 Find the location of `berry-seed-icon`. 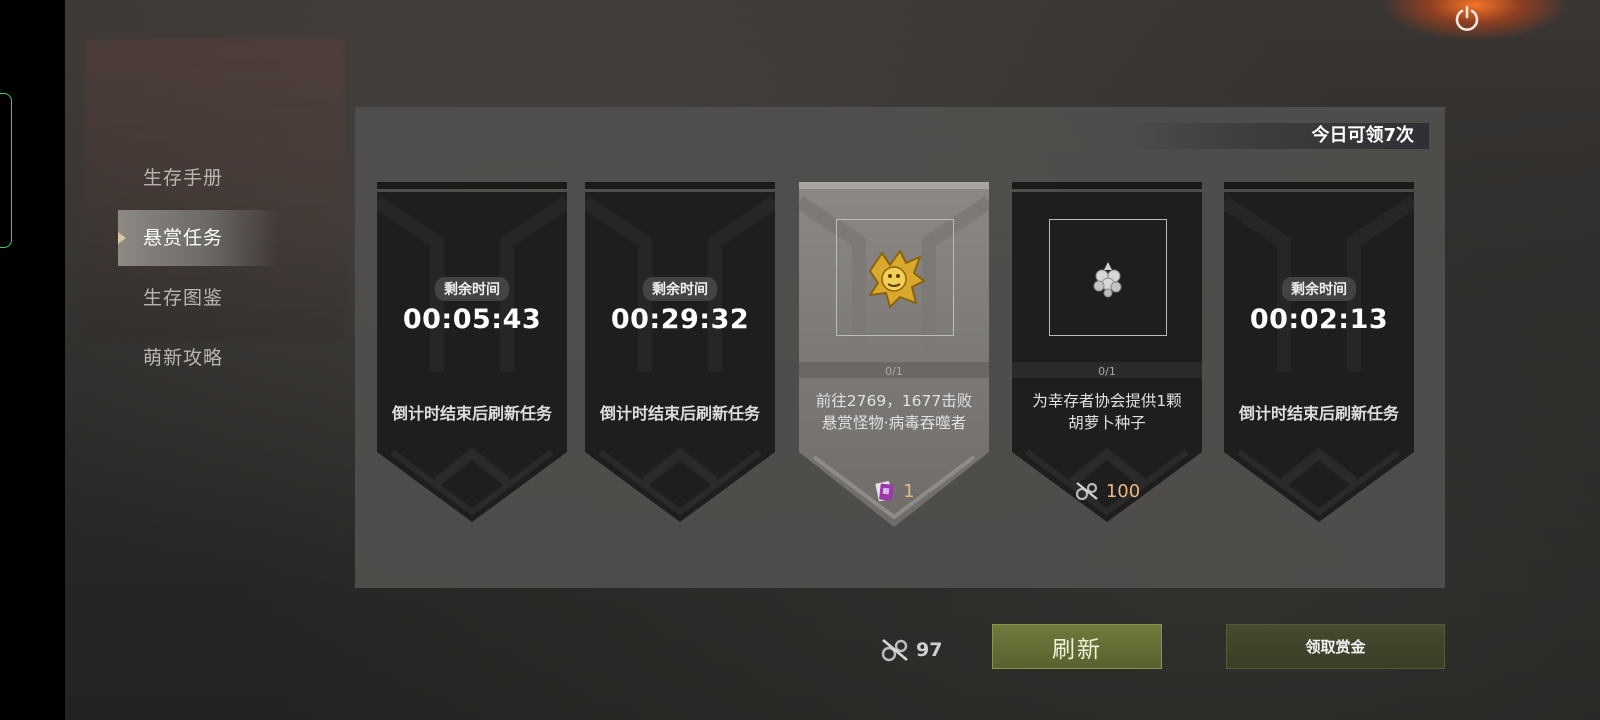

berry-seed-icon is located at coordinates (1107, 279).